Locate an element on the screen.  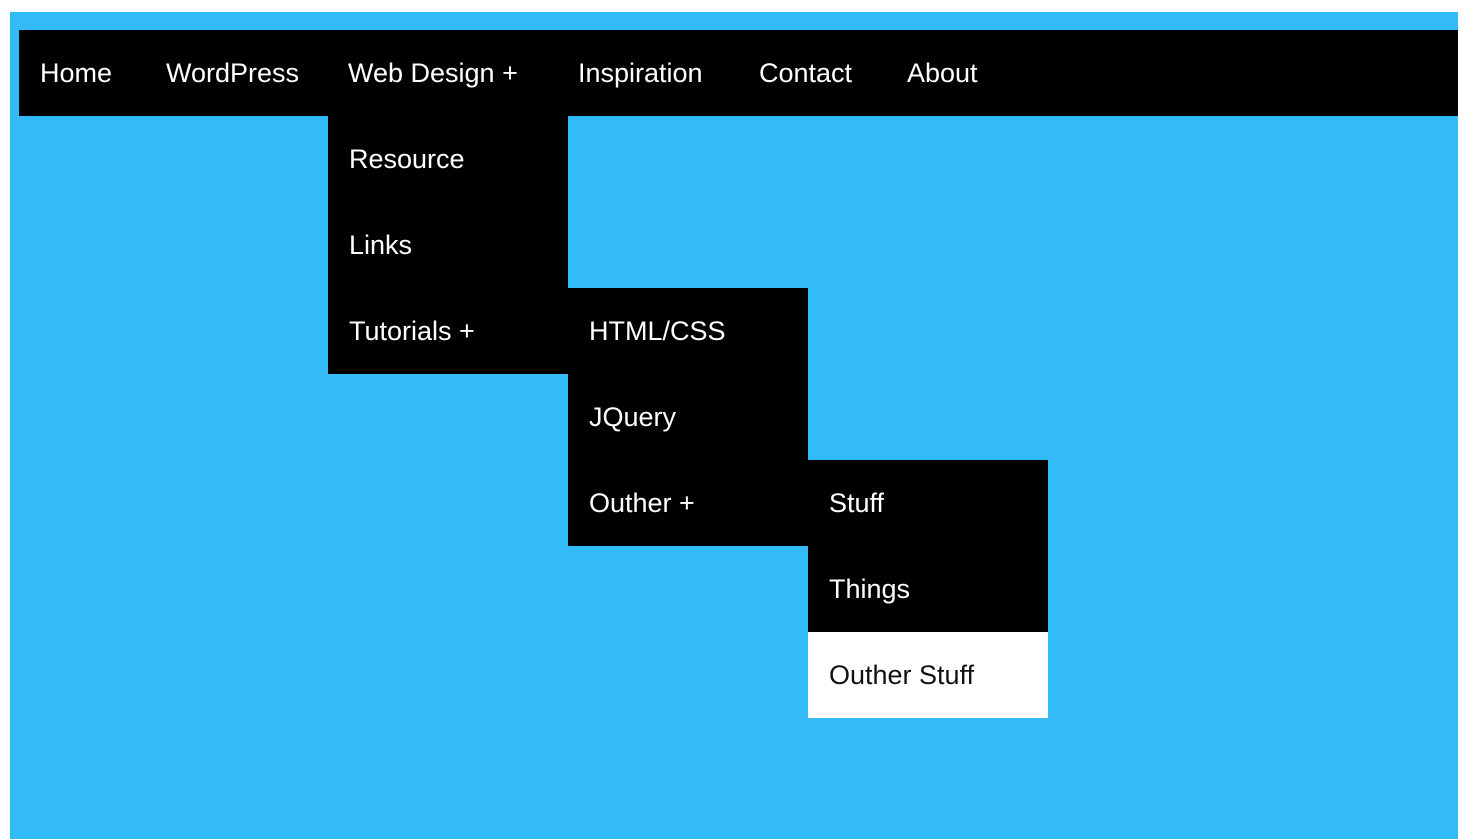
nav-item-inspiration: Inspiration is located at coordinates (640, 73).